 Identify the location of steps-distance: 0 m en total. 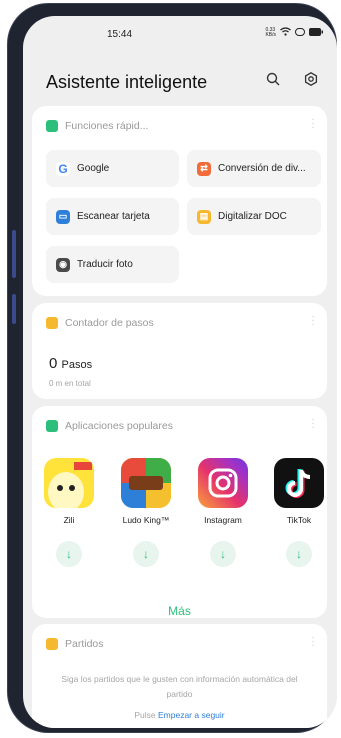
(70, 383).